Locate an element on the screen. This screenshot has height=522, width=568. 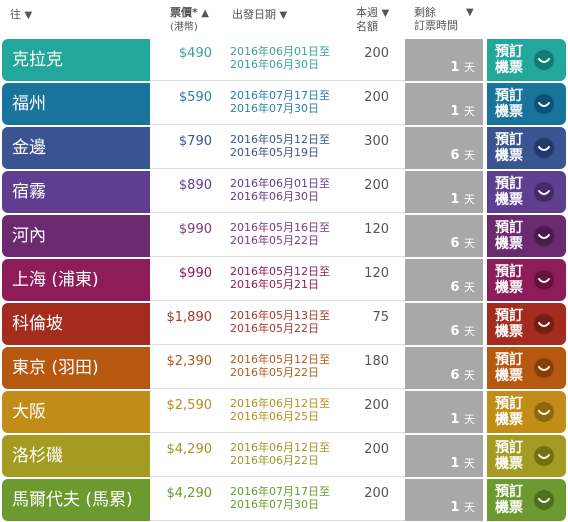
travel-dates: 2016年05月13日至 2016年05月22日 is located at coordinates (280, 322).